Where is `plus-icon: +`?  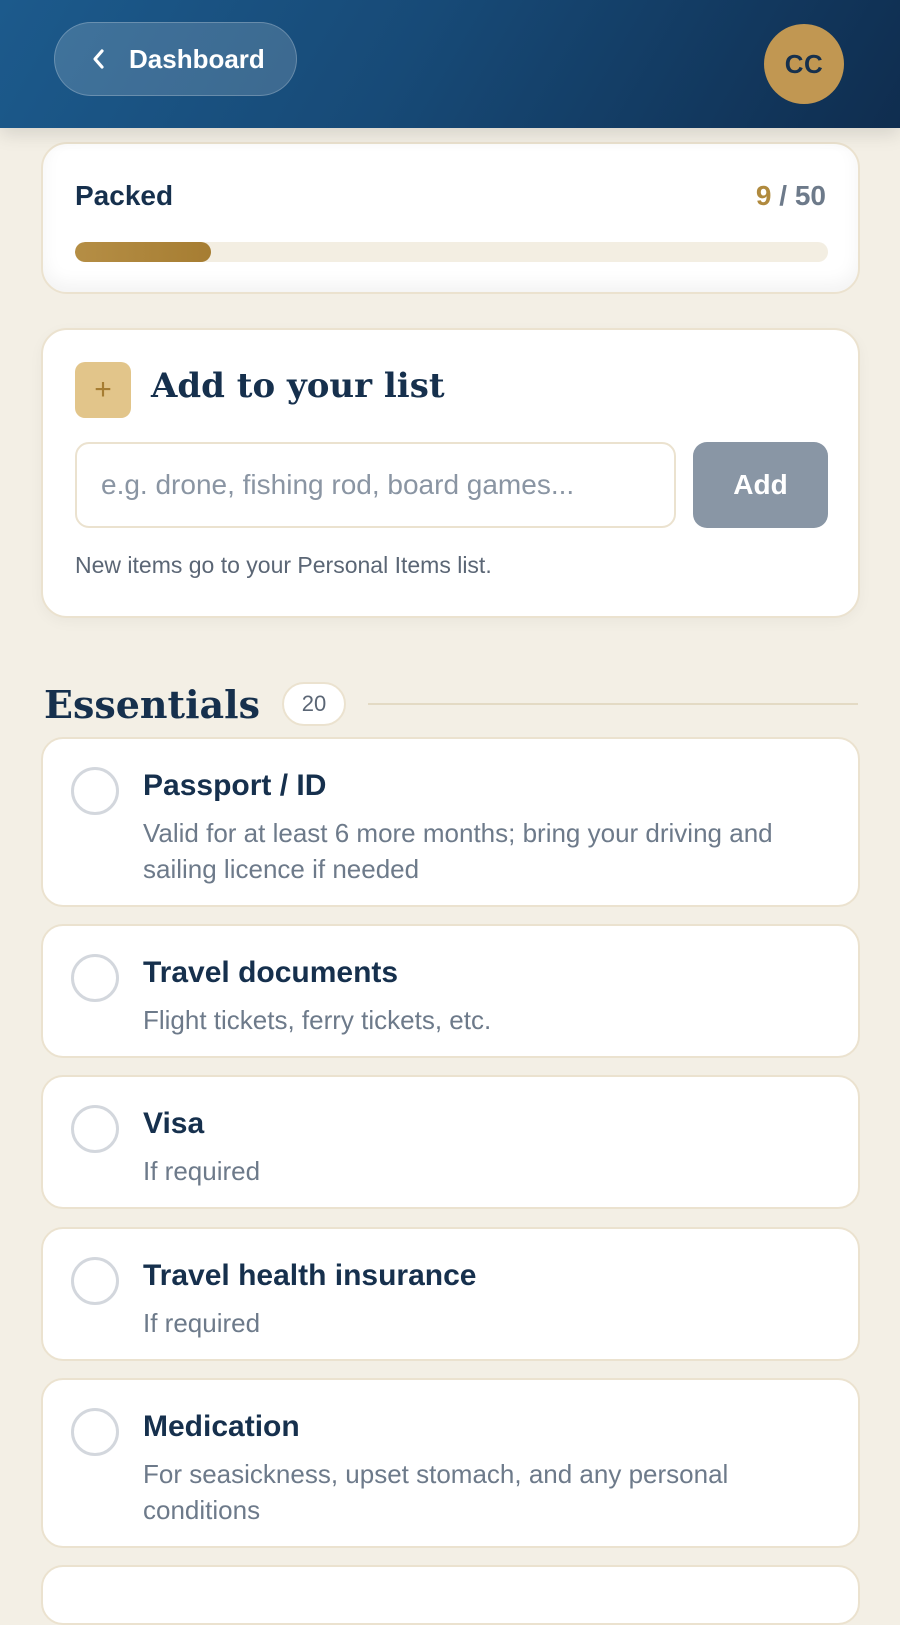 plus-icon: + is located at coordinates (103, 390).